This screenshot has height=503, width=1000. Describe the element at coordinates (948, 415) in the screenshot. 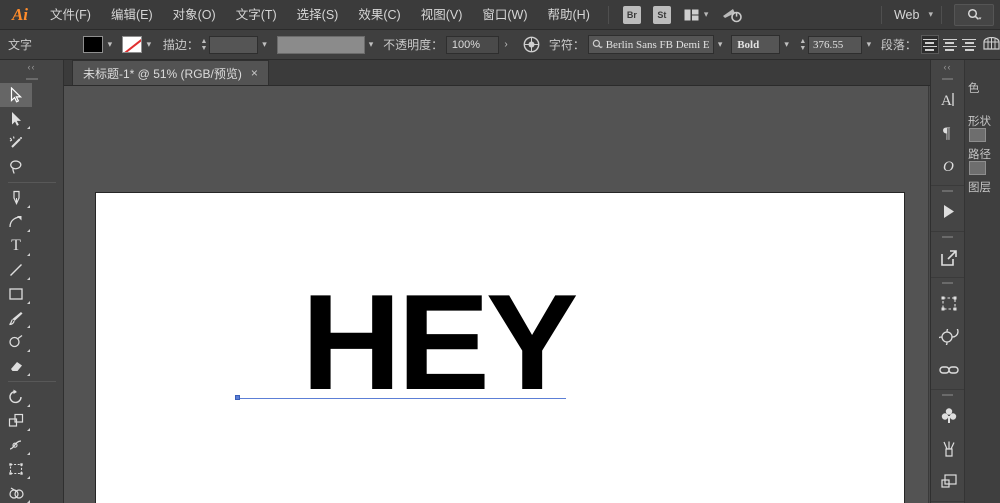

I see `symbols-panel-icon` at that location.